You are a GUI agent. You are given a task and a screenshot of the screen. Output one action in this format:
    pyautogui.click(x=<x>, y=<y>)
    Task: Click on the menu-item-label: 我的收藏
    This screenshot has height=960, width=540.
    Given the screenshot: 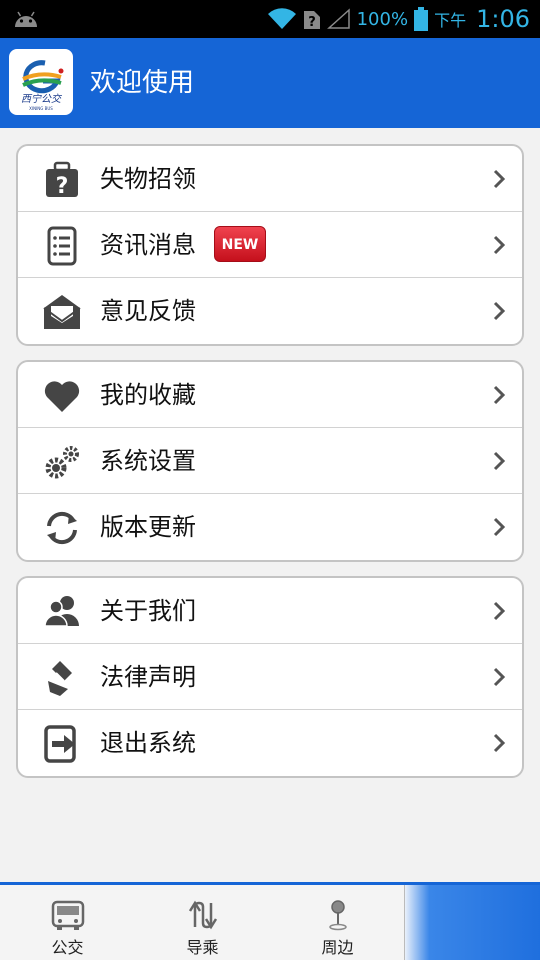 What is the action you would take?
    pyautogui.click(x=148, y=395)
    